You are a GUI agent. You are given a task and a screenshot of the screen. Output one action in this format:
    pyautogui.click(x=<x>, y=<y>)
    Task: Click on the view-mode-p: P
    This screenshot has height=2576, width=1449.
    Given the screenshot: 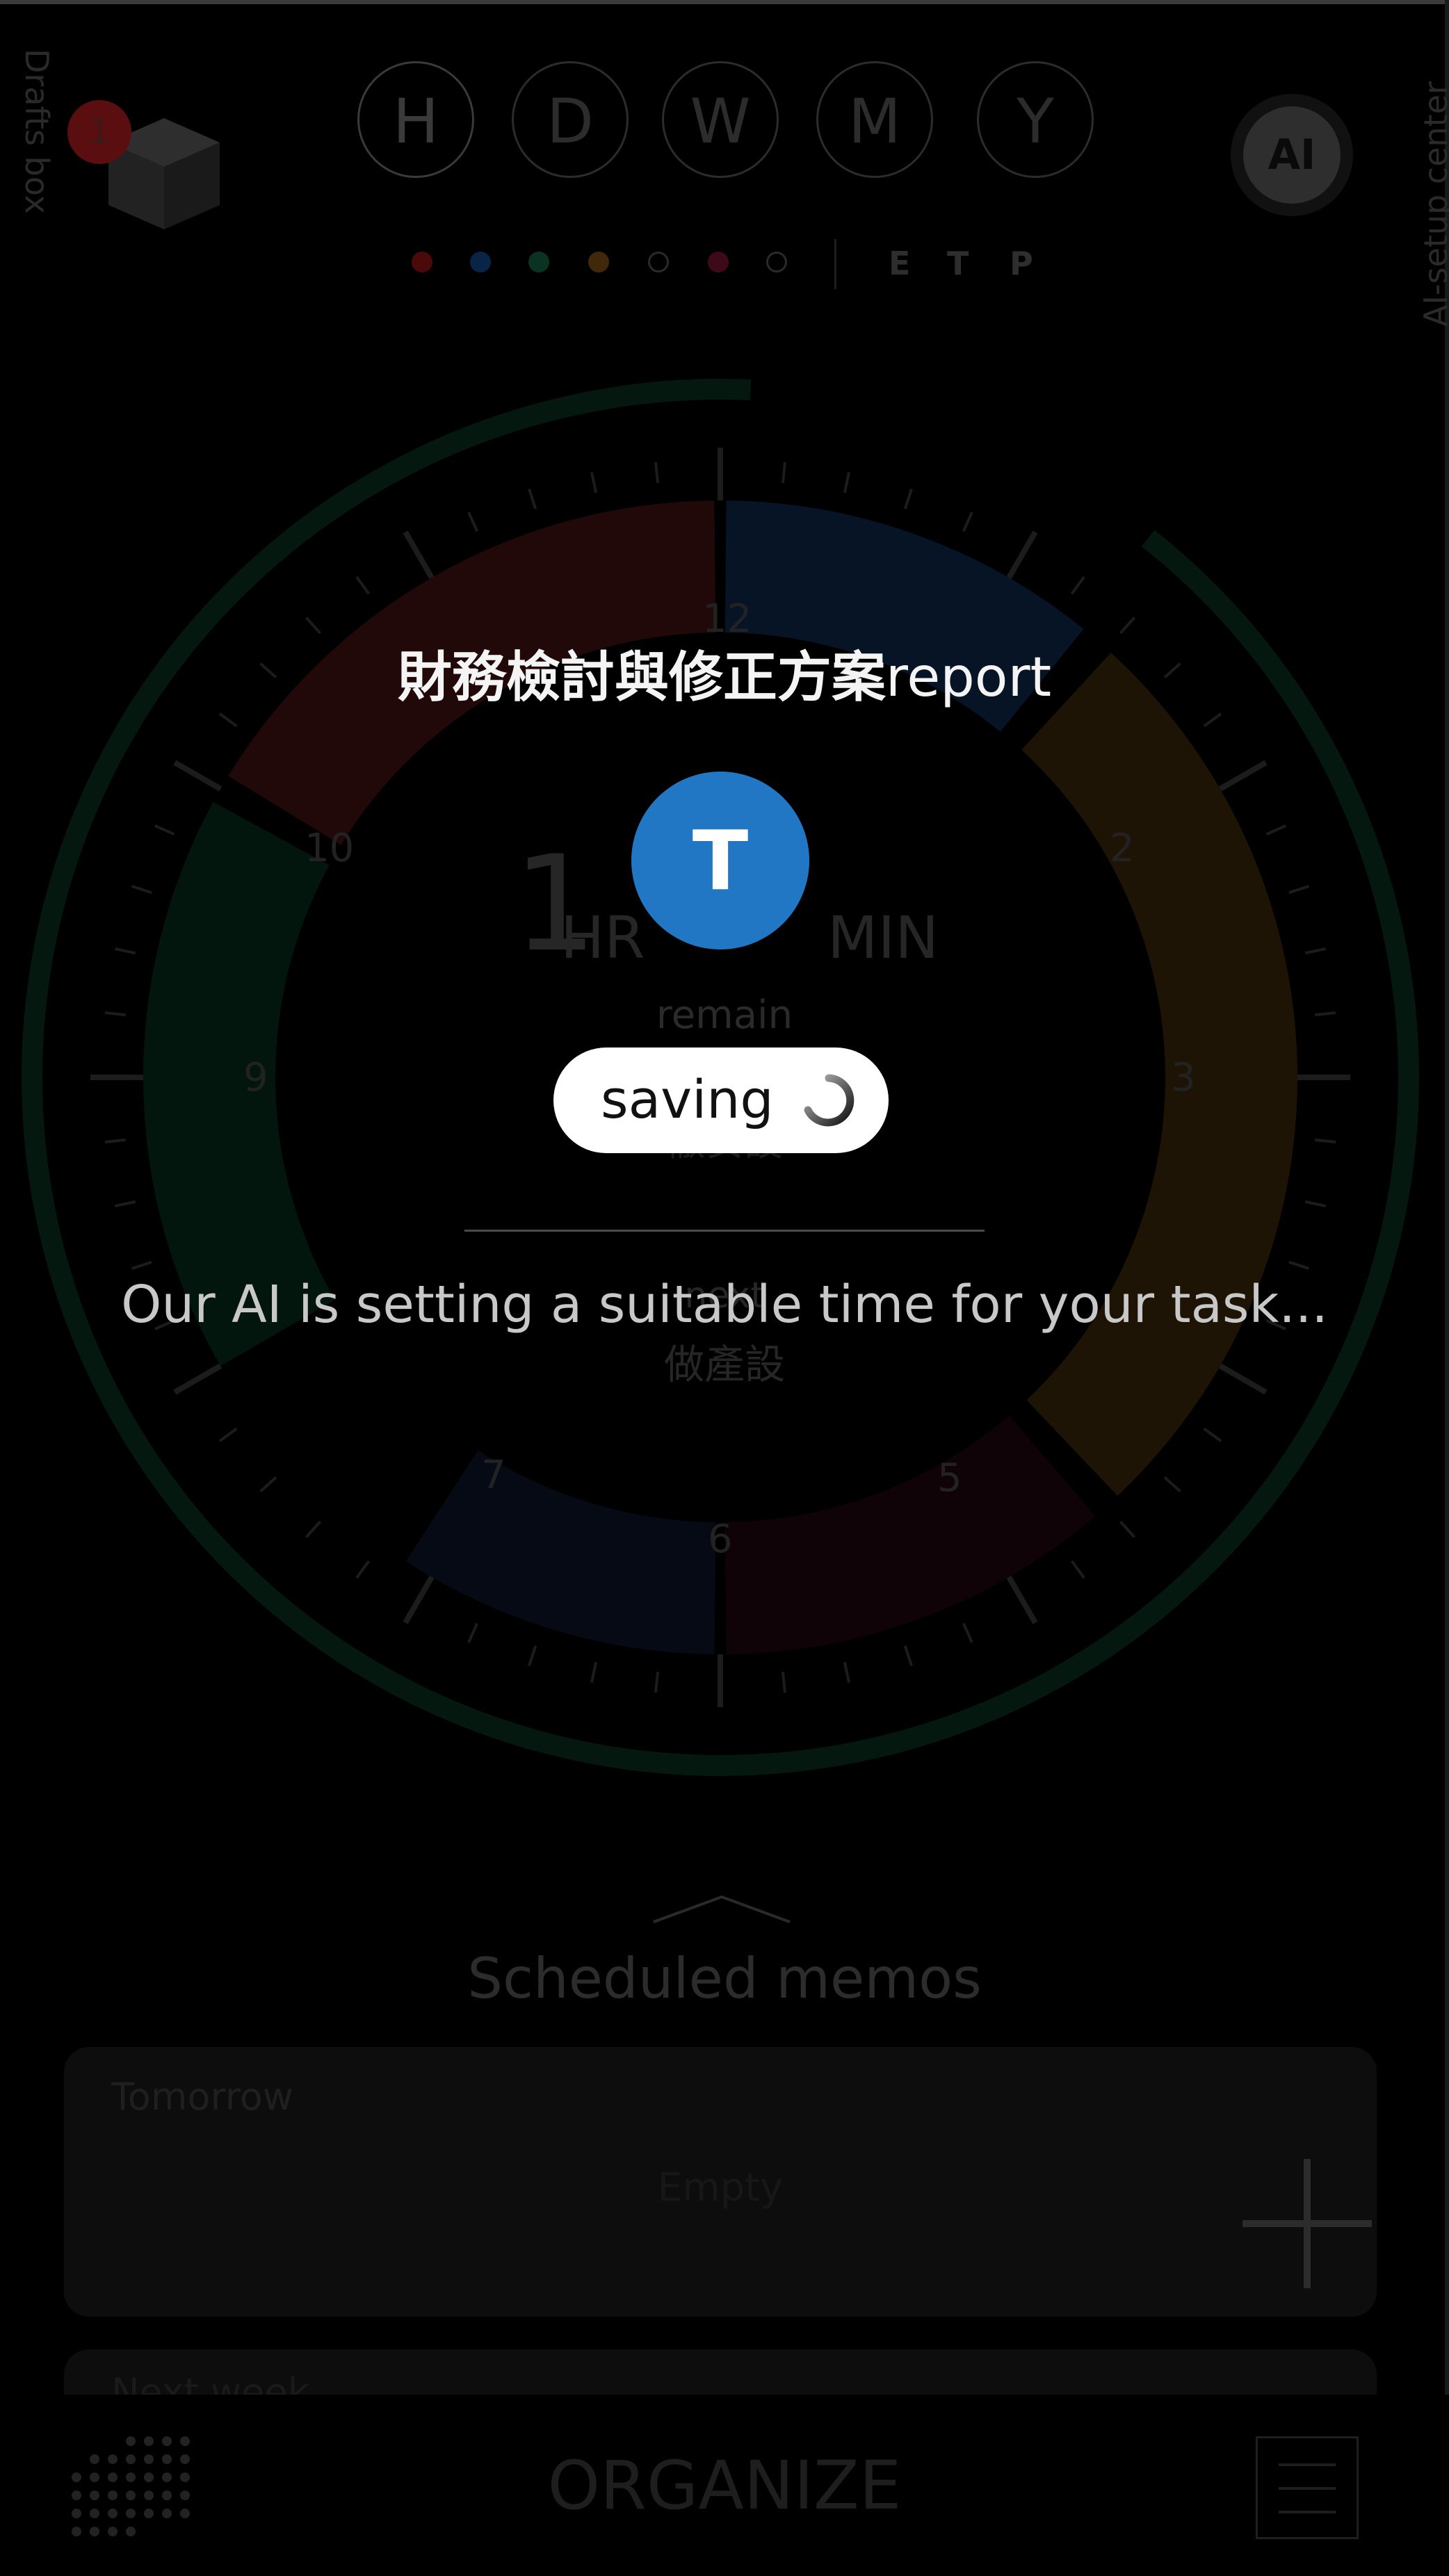 What is the action you would take?
    pyautogui.click(x=1022, y=263)
    